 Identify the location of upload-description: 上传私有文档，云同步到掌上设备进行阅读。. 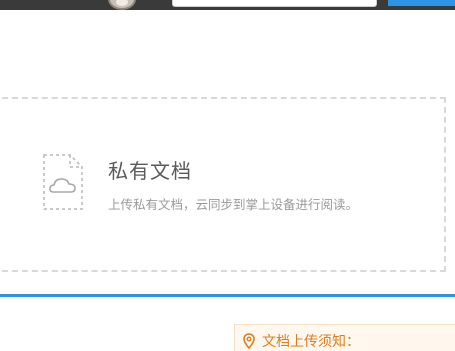
(233, 204).